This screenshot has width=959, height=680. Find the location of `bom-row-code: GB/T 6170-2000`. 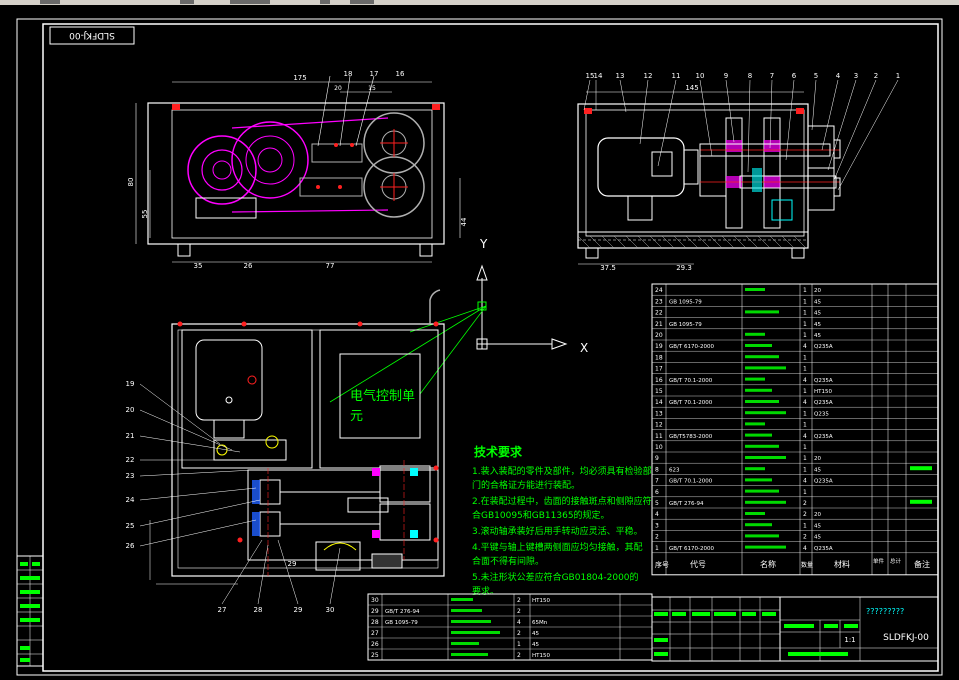

bom-row-code: GB/T 6170-2000 is located at coordinates (691, 347).